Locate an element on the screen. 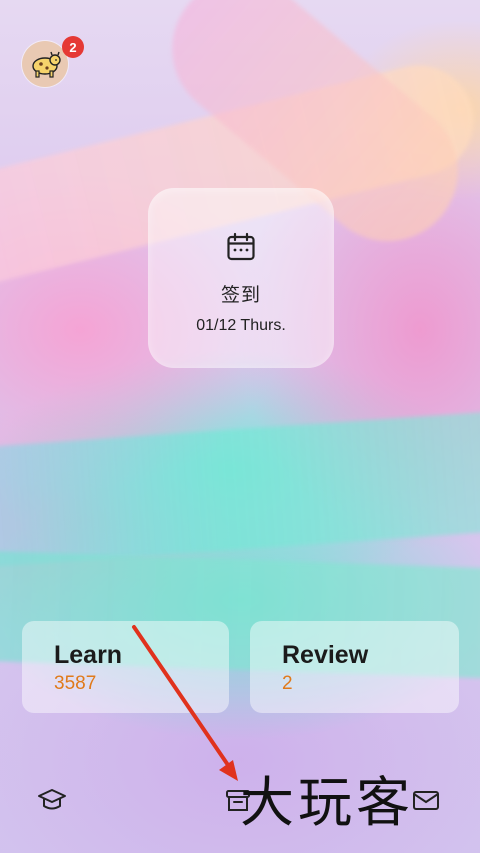 This screenshot has width=480, height=853. graduation-cap-icon is located at coordinates (52, 799).